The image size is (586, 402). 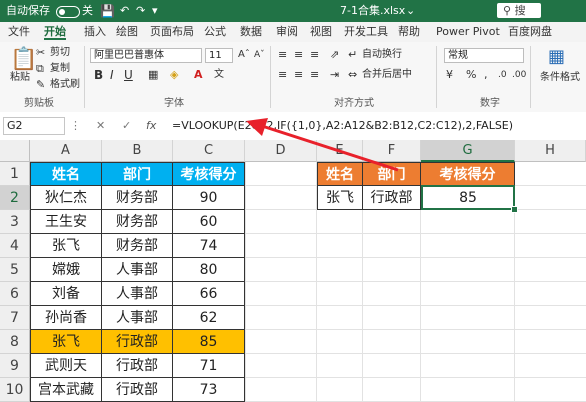 I want to click on table-cell-score: 66, so click(x=209, y=294).